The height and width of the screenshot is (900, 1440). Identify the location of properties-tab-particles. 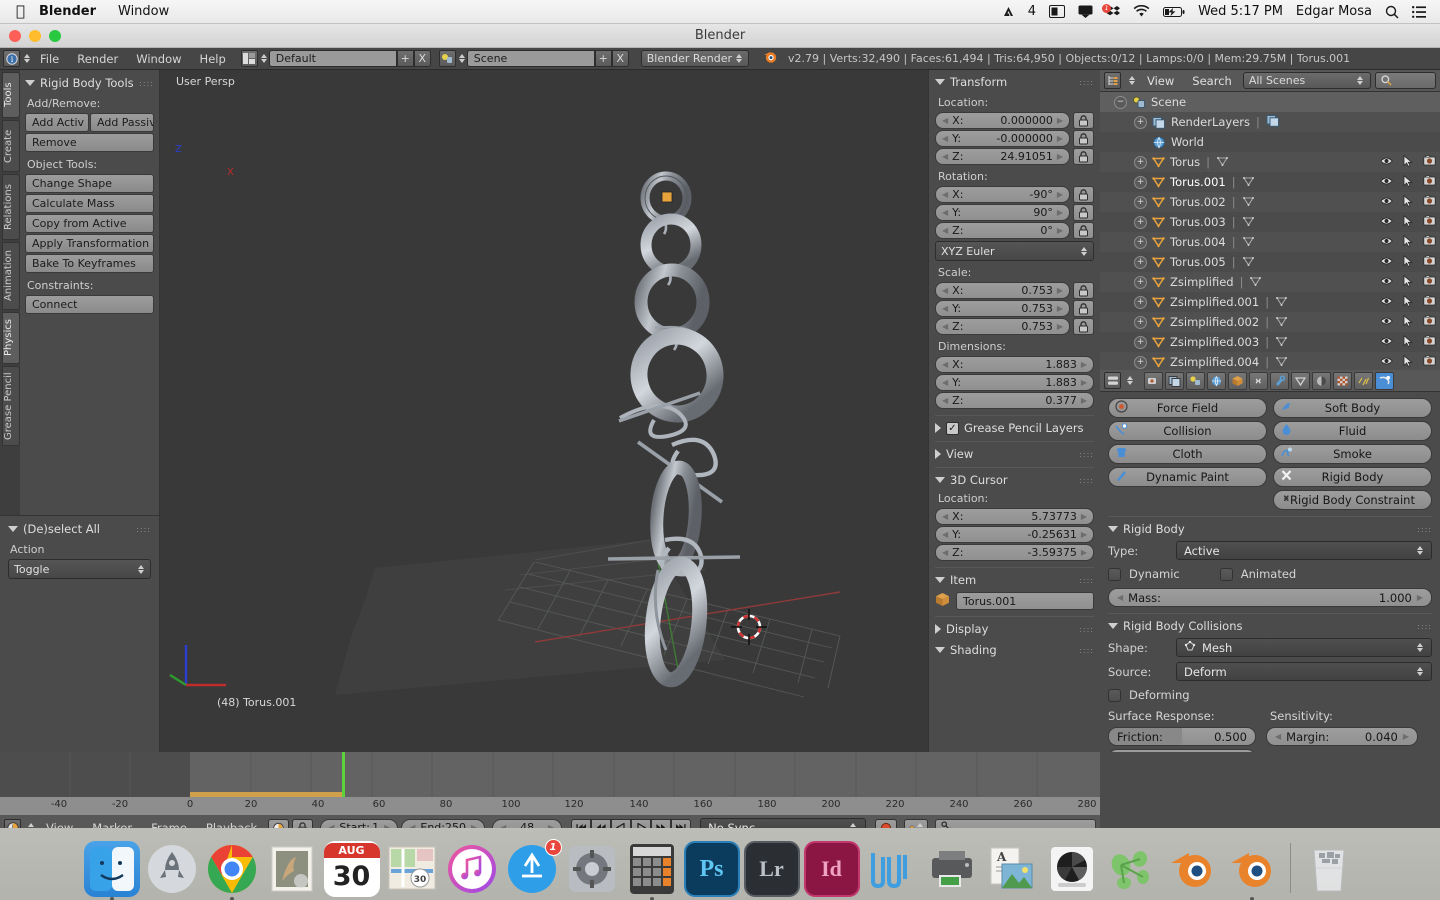
(1363, 380).